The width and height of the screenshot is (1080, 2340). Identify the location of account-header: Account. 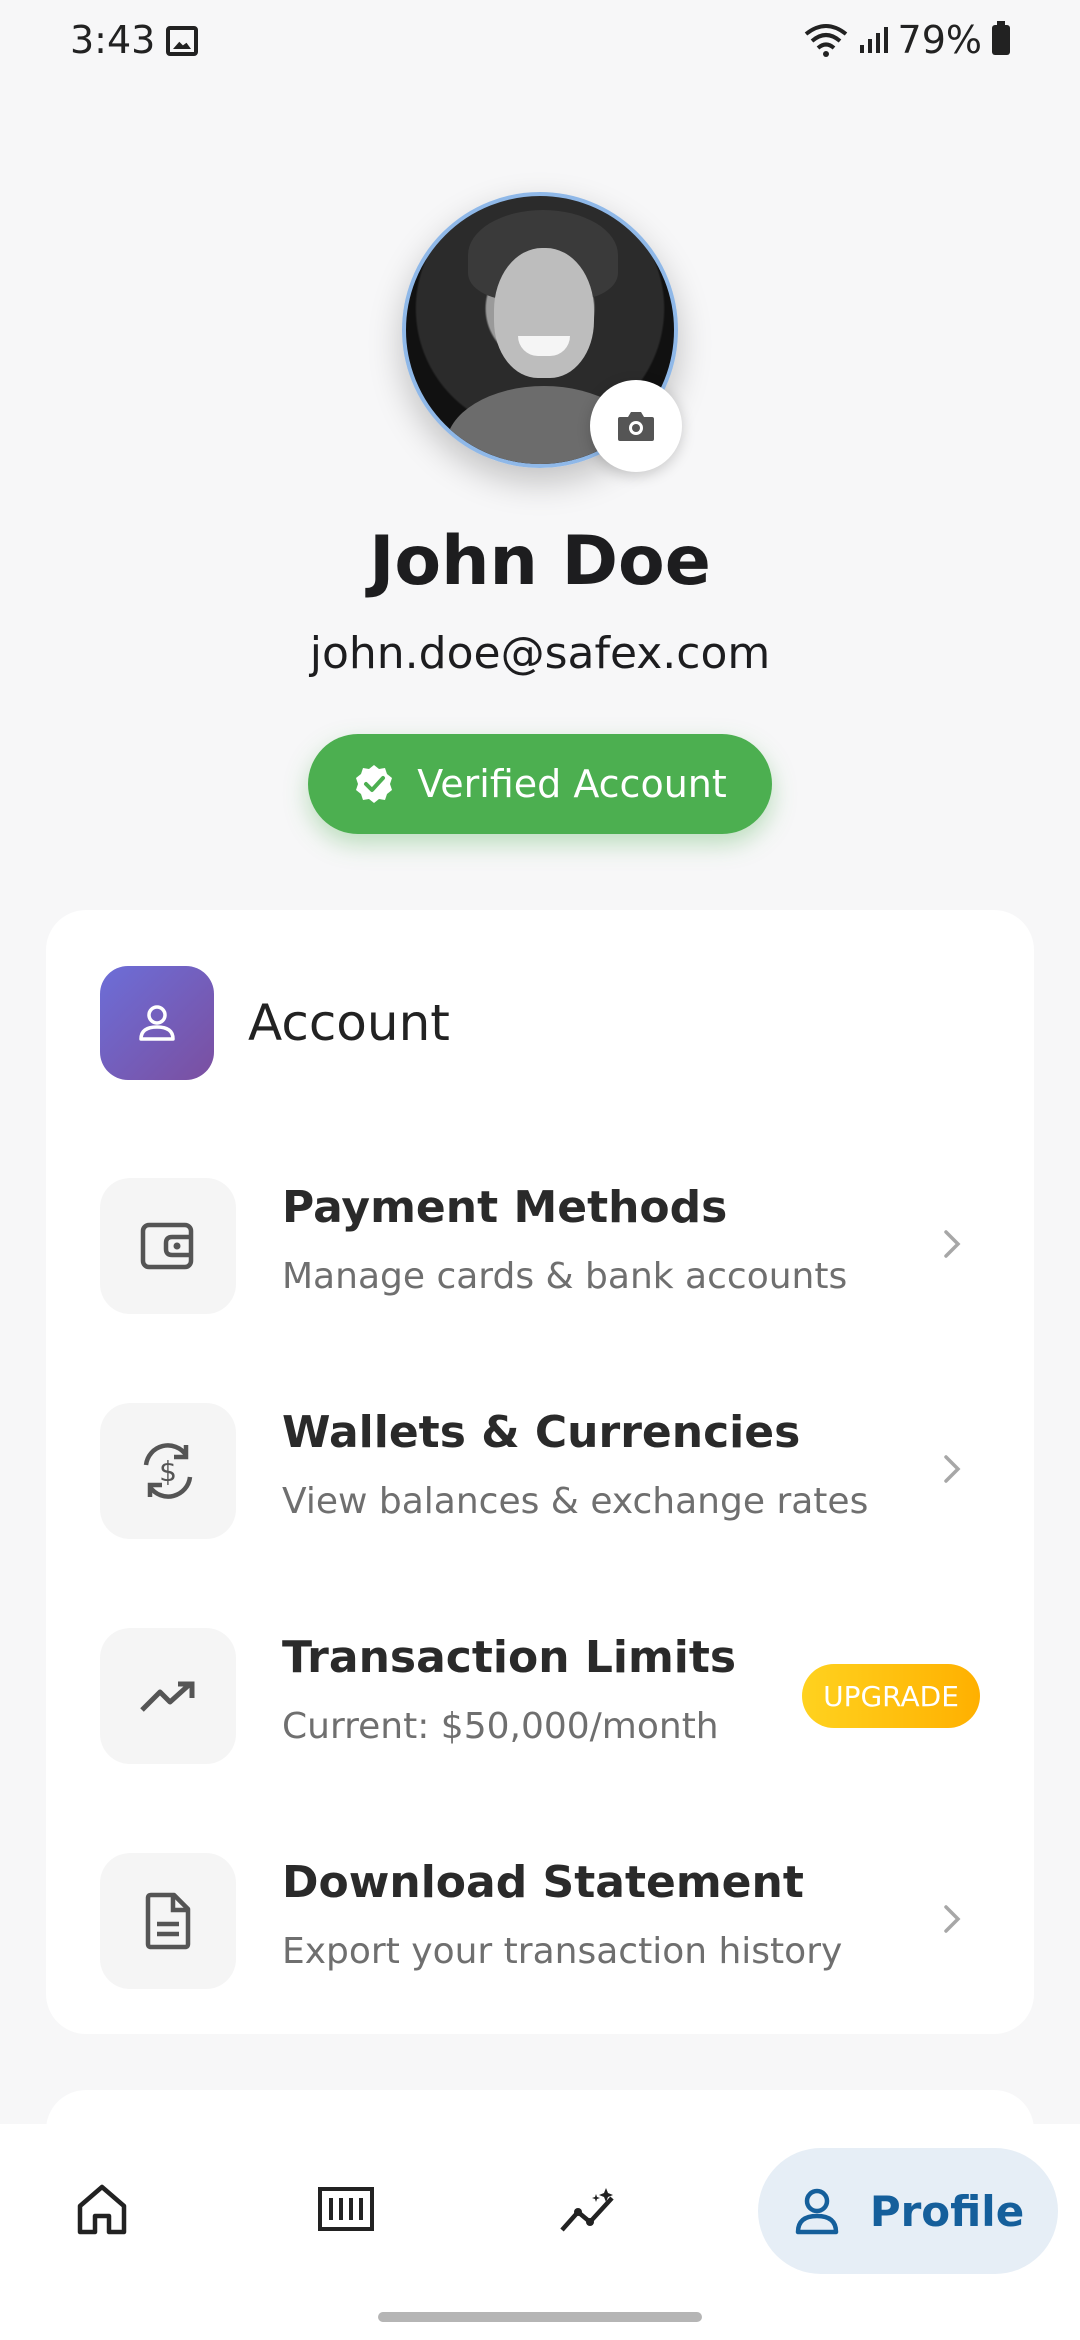
(275, 1023).